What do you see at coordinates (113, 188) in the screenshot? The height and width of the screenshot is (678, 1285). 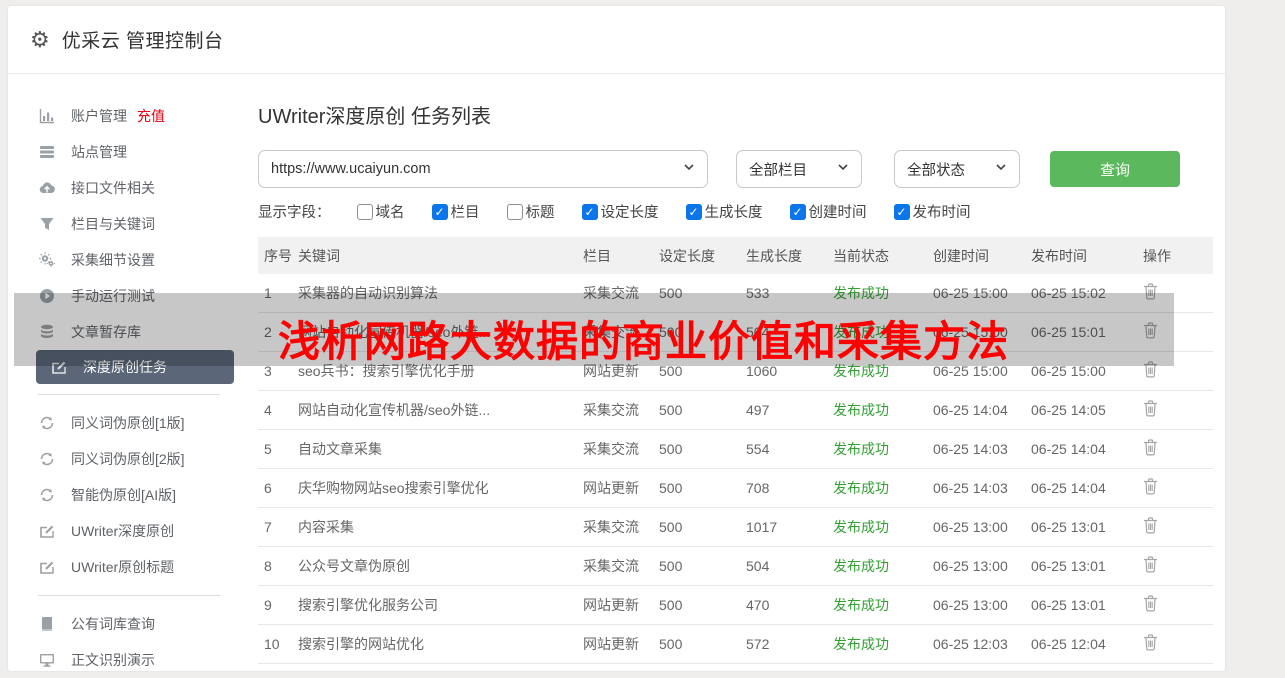 I see `sidebar-item-label: 接口文件相关` at bounding box center [113, 188].